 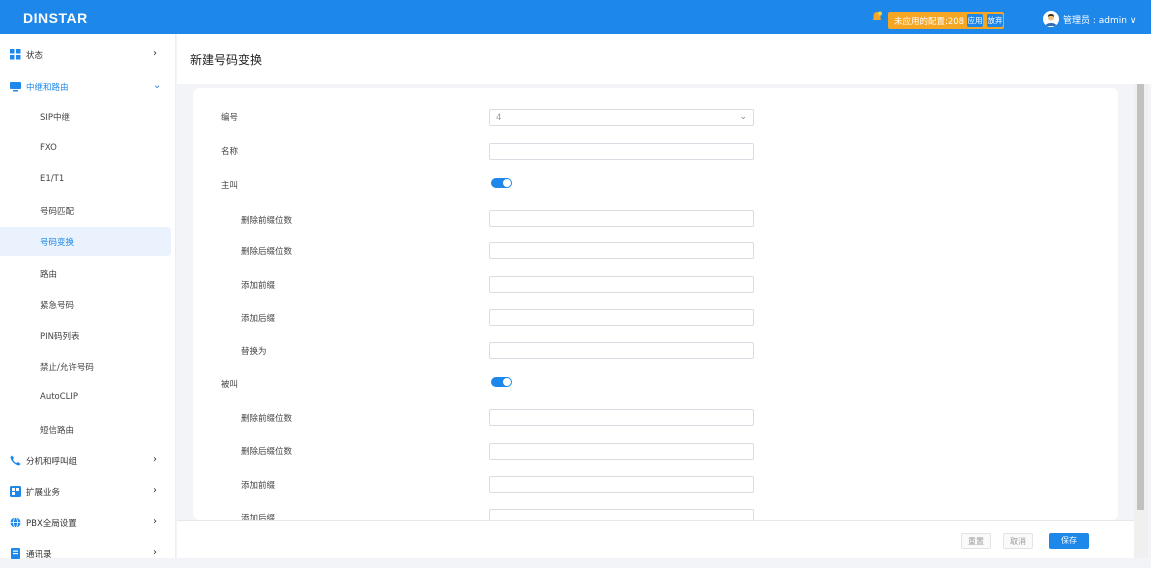 What do you see at coordinates (226, 60) in the screenshot?
I see `page-title: 新建号码变换` at bounding box center [226, 60].